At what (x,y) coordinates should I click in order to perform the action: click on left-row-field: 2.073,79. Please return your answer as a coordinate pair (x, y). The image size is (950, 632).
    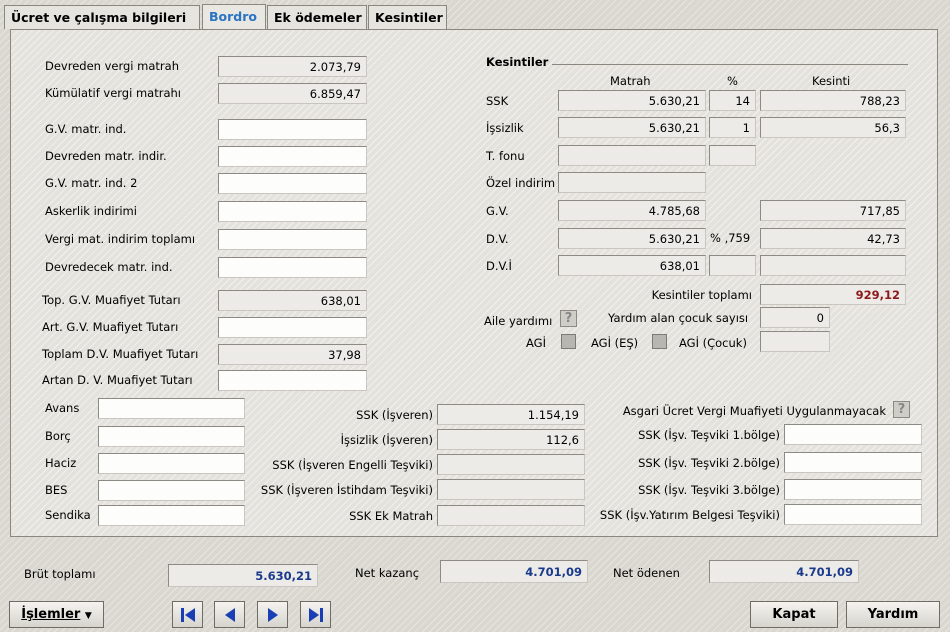
    Looking at the image, I should click on (292, 66).